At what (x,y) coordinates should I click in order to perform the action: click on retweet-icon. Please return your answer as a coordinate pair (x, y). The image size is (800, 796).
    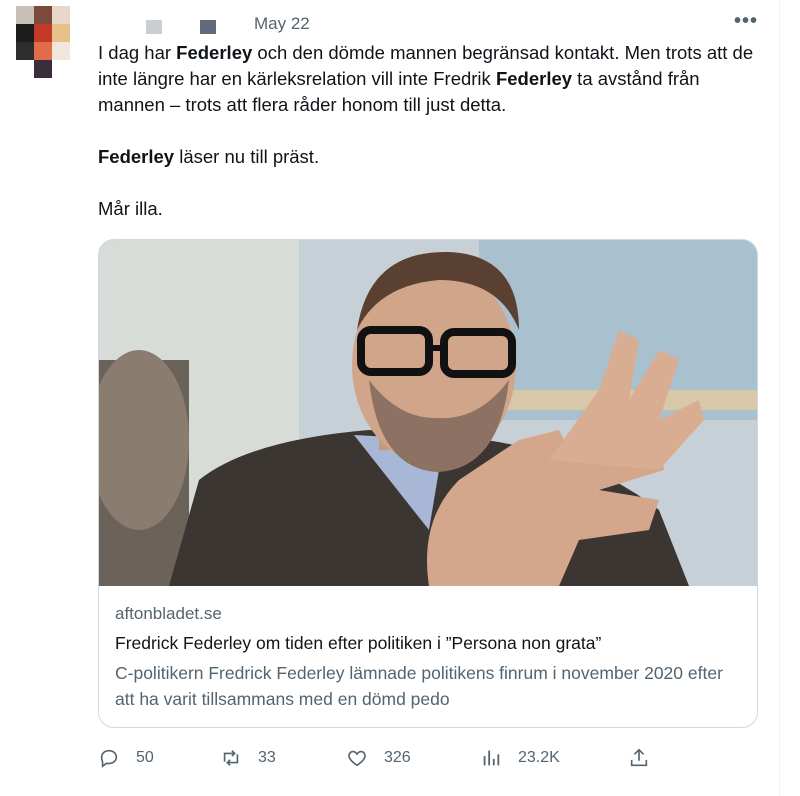
    Looking at the image, I should click on (231, 758).